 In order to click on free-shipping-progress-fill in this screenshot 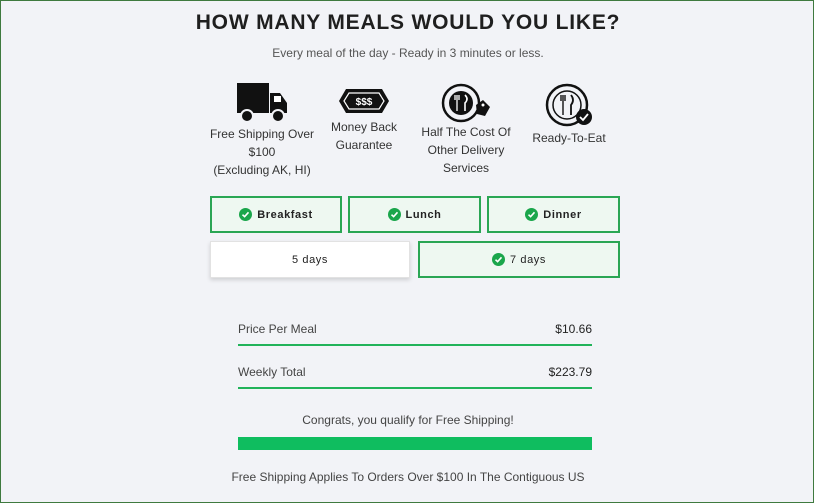, I will do `click(415, 443)`.